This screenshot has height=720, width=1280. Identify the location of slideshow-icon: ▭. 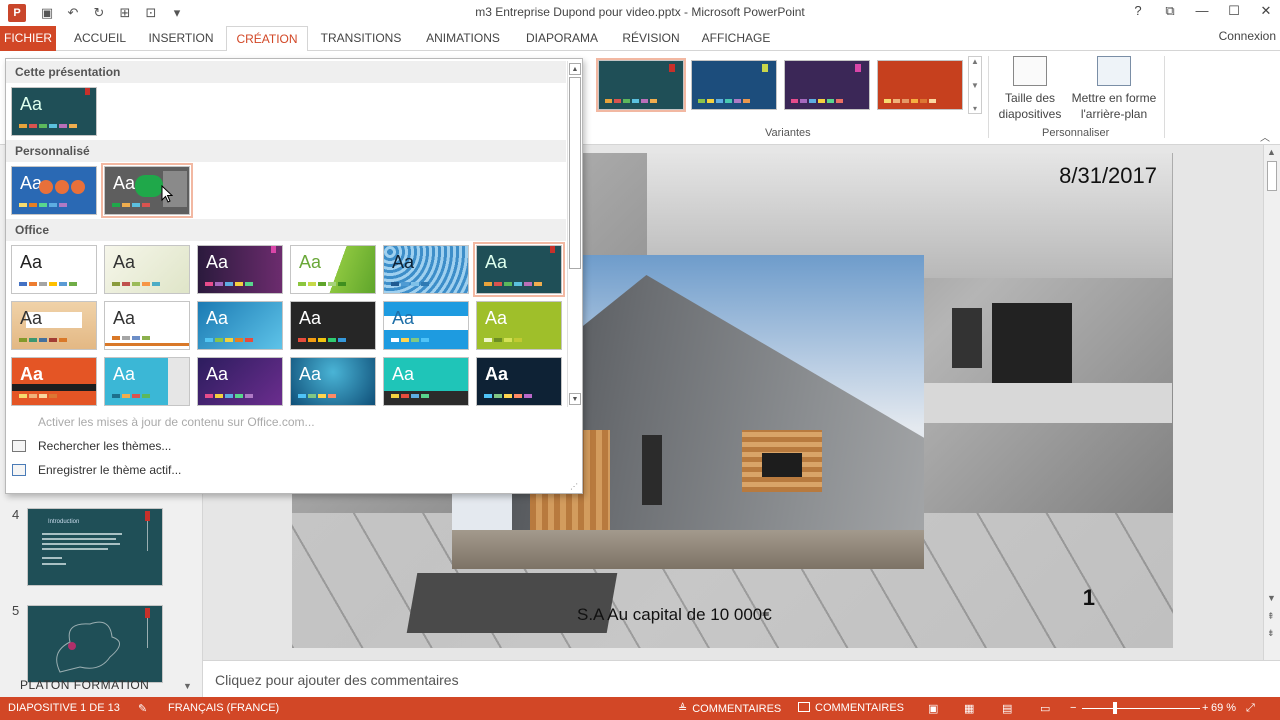
(1045, 708).